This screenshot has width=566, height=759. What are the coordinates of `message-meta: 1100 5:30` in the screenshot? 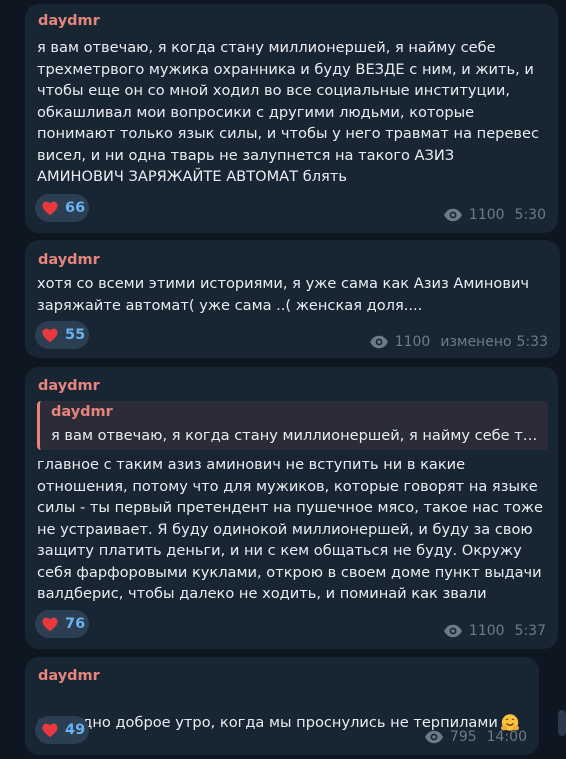 It's located at (494, 215).